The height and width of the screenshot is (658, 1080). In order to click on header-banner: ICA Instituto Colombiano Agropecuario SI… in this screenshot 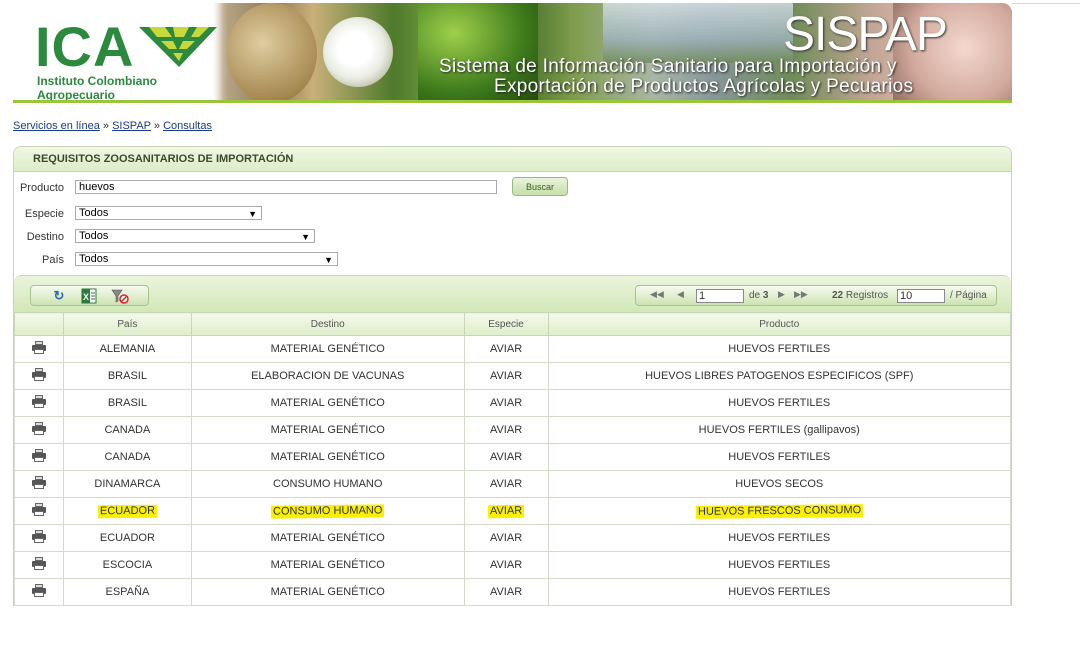, I will do `click(512, 53)`.